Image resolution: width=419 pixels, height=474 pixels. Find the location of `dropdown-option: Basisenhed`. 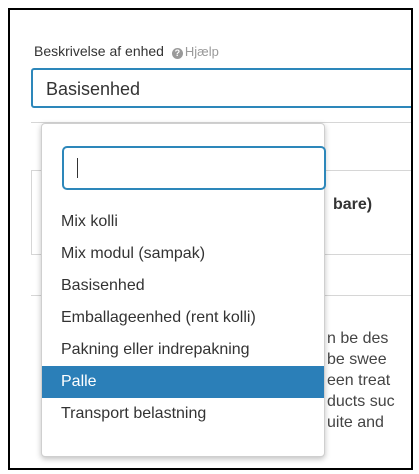

dropdown-option: Basisenhed is located at coordinates (183, 286).